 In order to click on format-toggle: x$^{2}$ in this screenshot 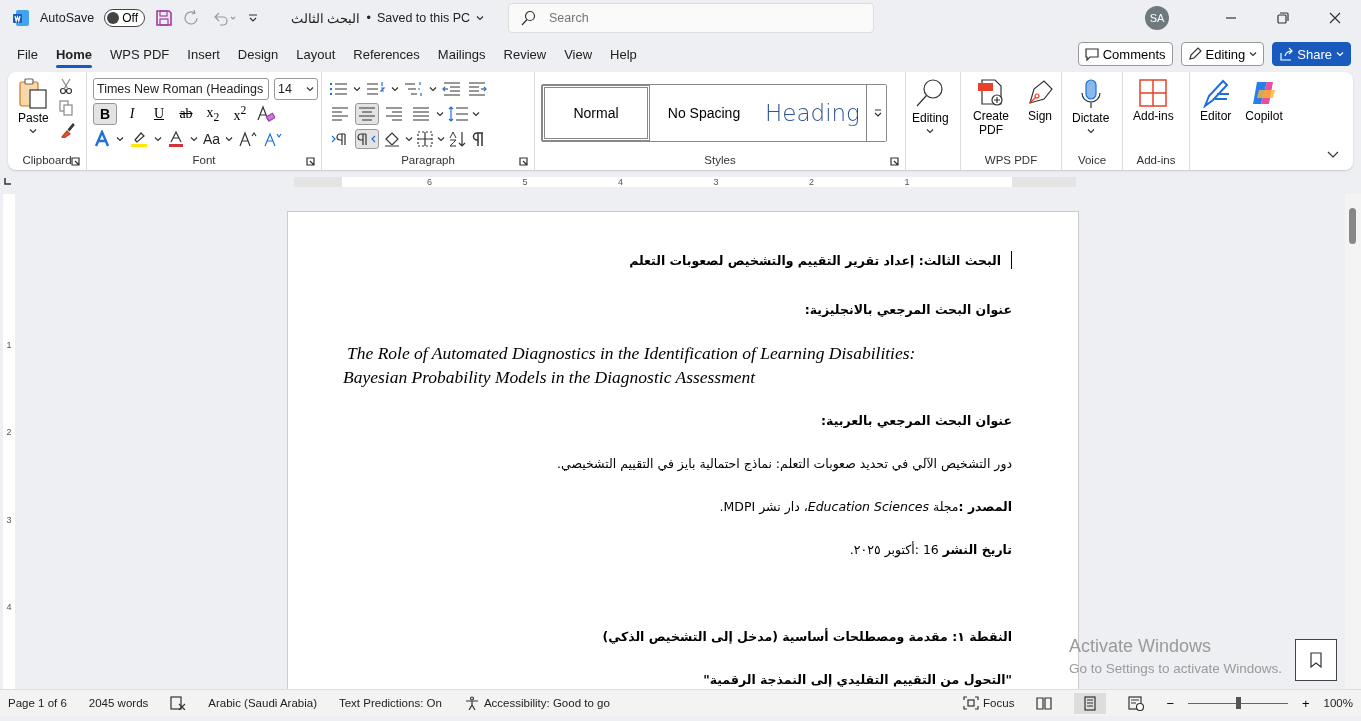, I will do `click(240, 114)`.